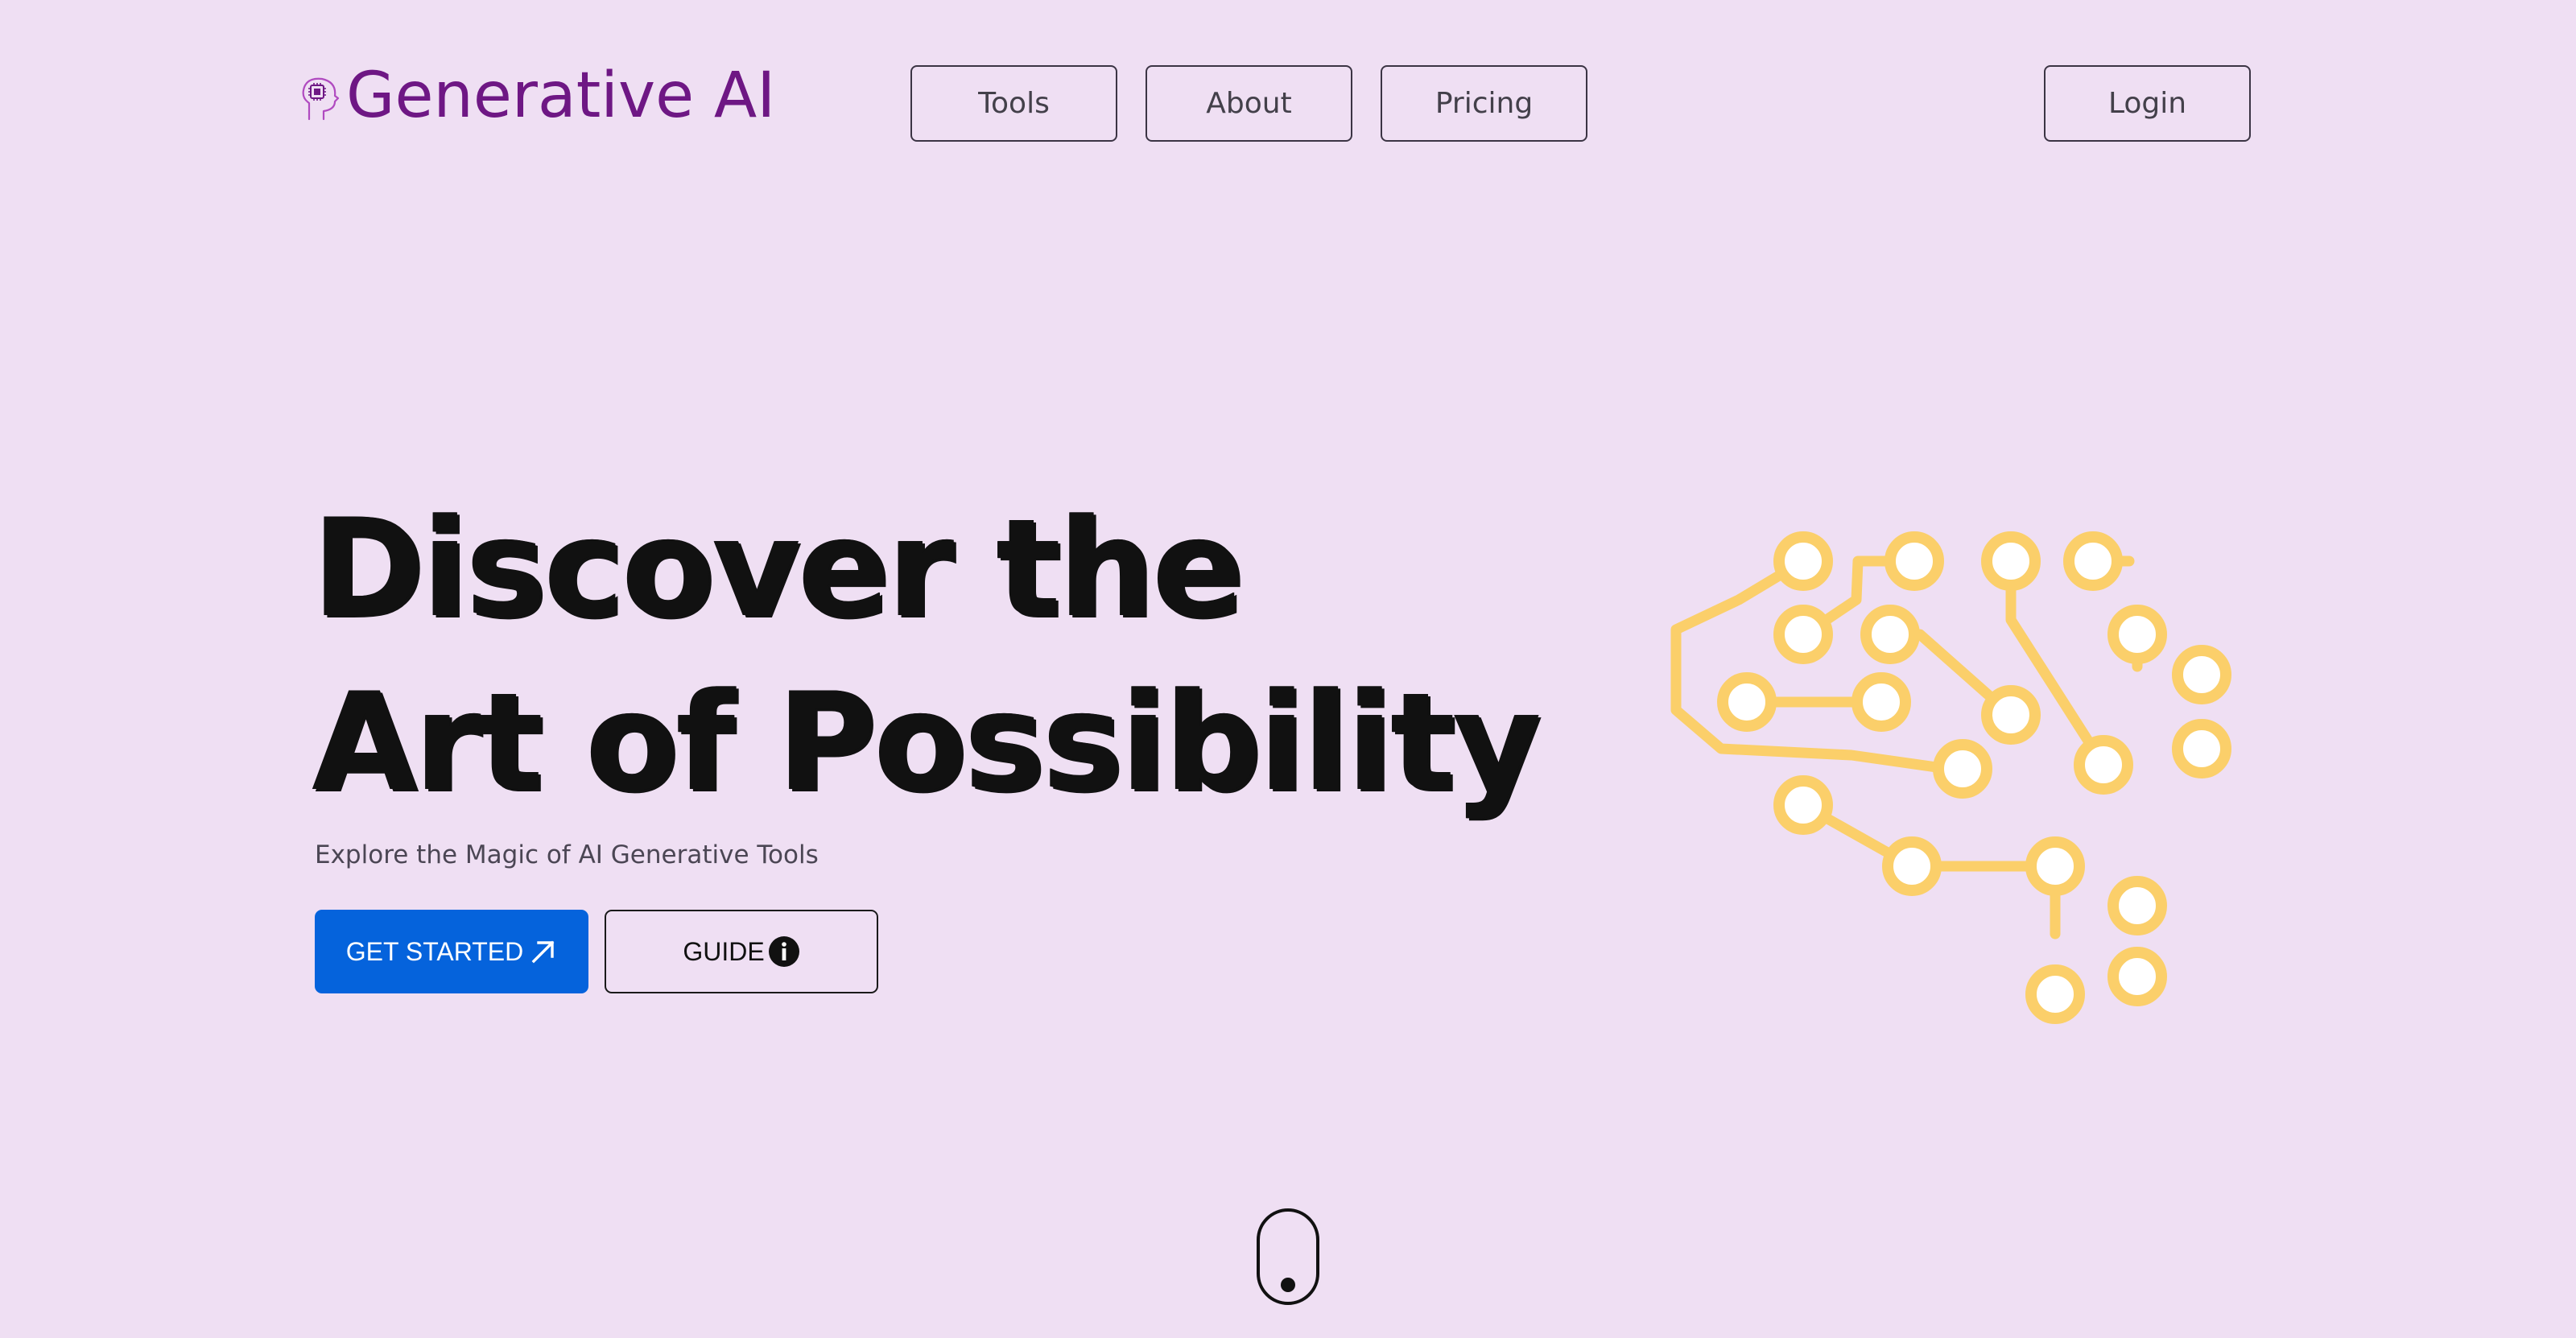 Image resolution: width=2576 pixels, height=1338 pixels. What do you see at coordinates (2147, 103) in the screenshot?
I see `login-button: Login` at bounding box center [2147, 103].